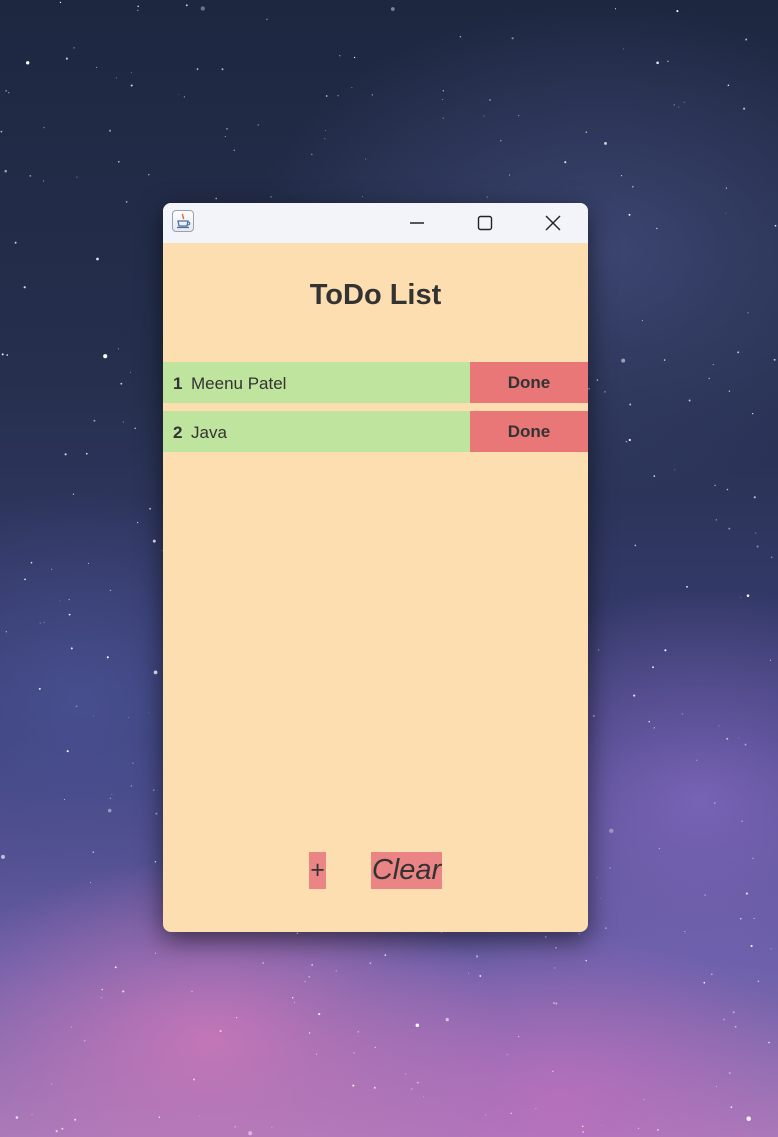 The image size is (778, 1137). Describe the element at coordinates (178, 432) in the screenshot. I see `task-number: 2` at that location.